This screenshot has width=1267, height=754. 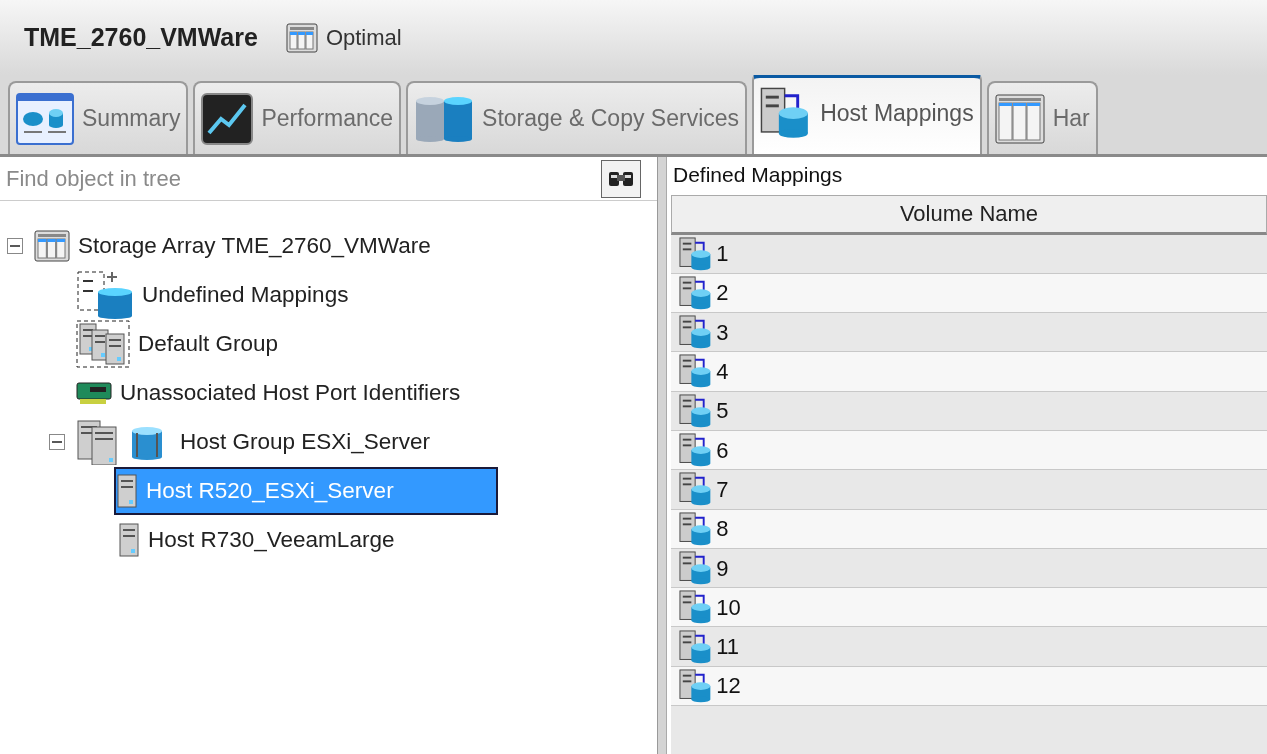 I want to click on table-cell: 5, so click(x=969, y=411).